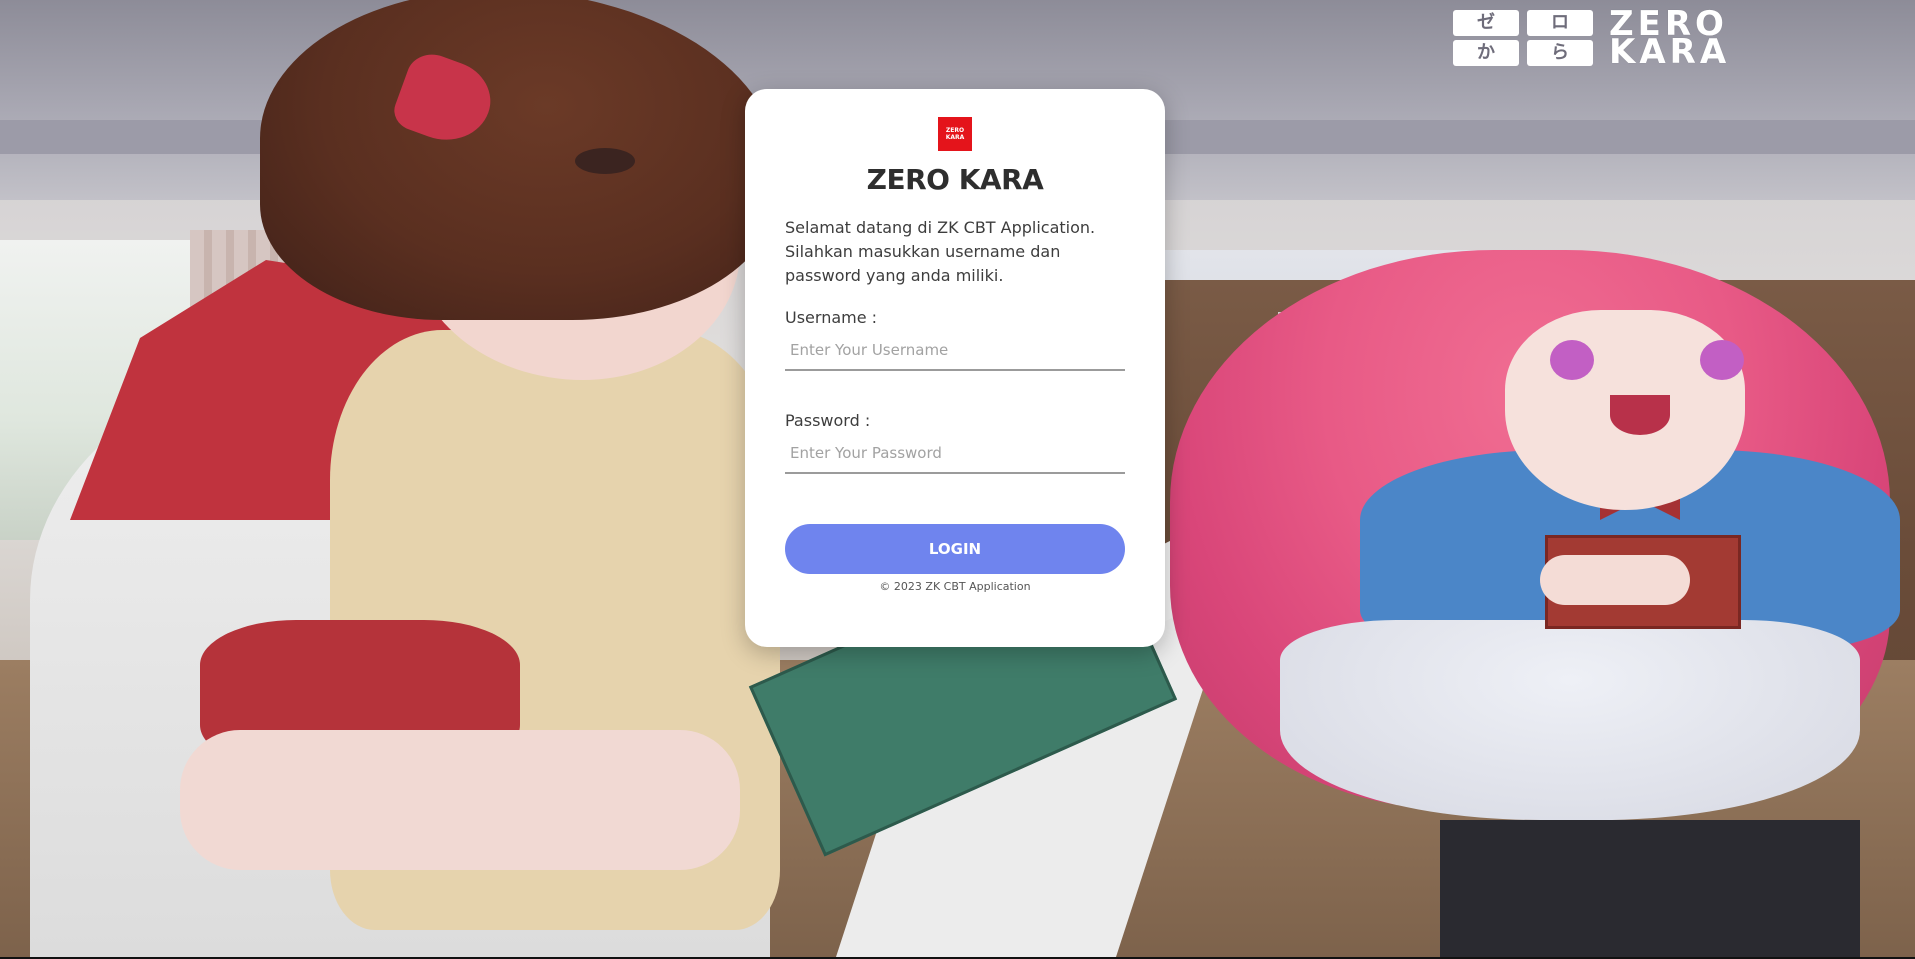 This screenshot has width=1915, height=959. Describe the element at coordinates (955, 179) in the screenshot. I see `page-title: ZERO KARA` at that location.